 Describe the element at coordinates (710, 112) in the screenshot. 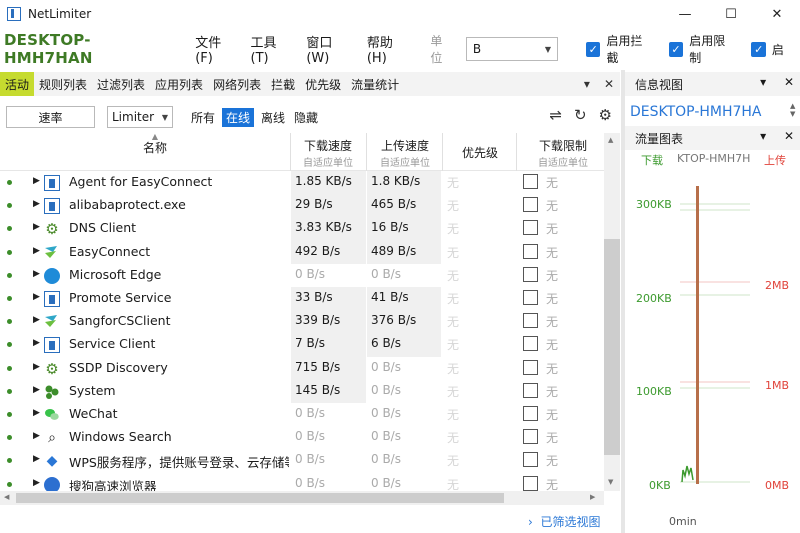

I see `info-host-link: DESKTOP-HMH7HA` at that location.